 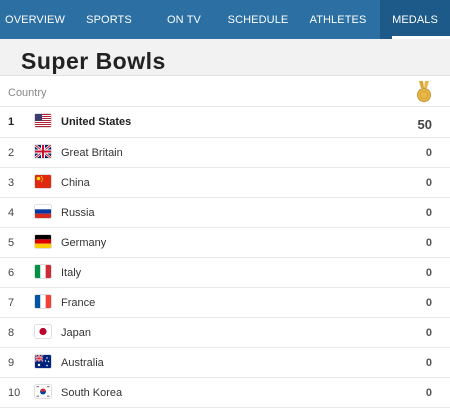 I want to click on rank: 8, so click(x=11, y=333).